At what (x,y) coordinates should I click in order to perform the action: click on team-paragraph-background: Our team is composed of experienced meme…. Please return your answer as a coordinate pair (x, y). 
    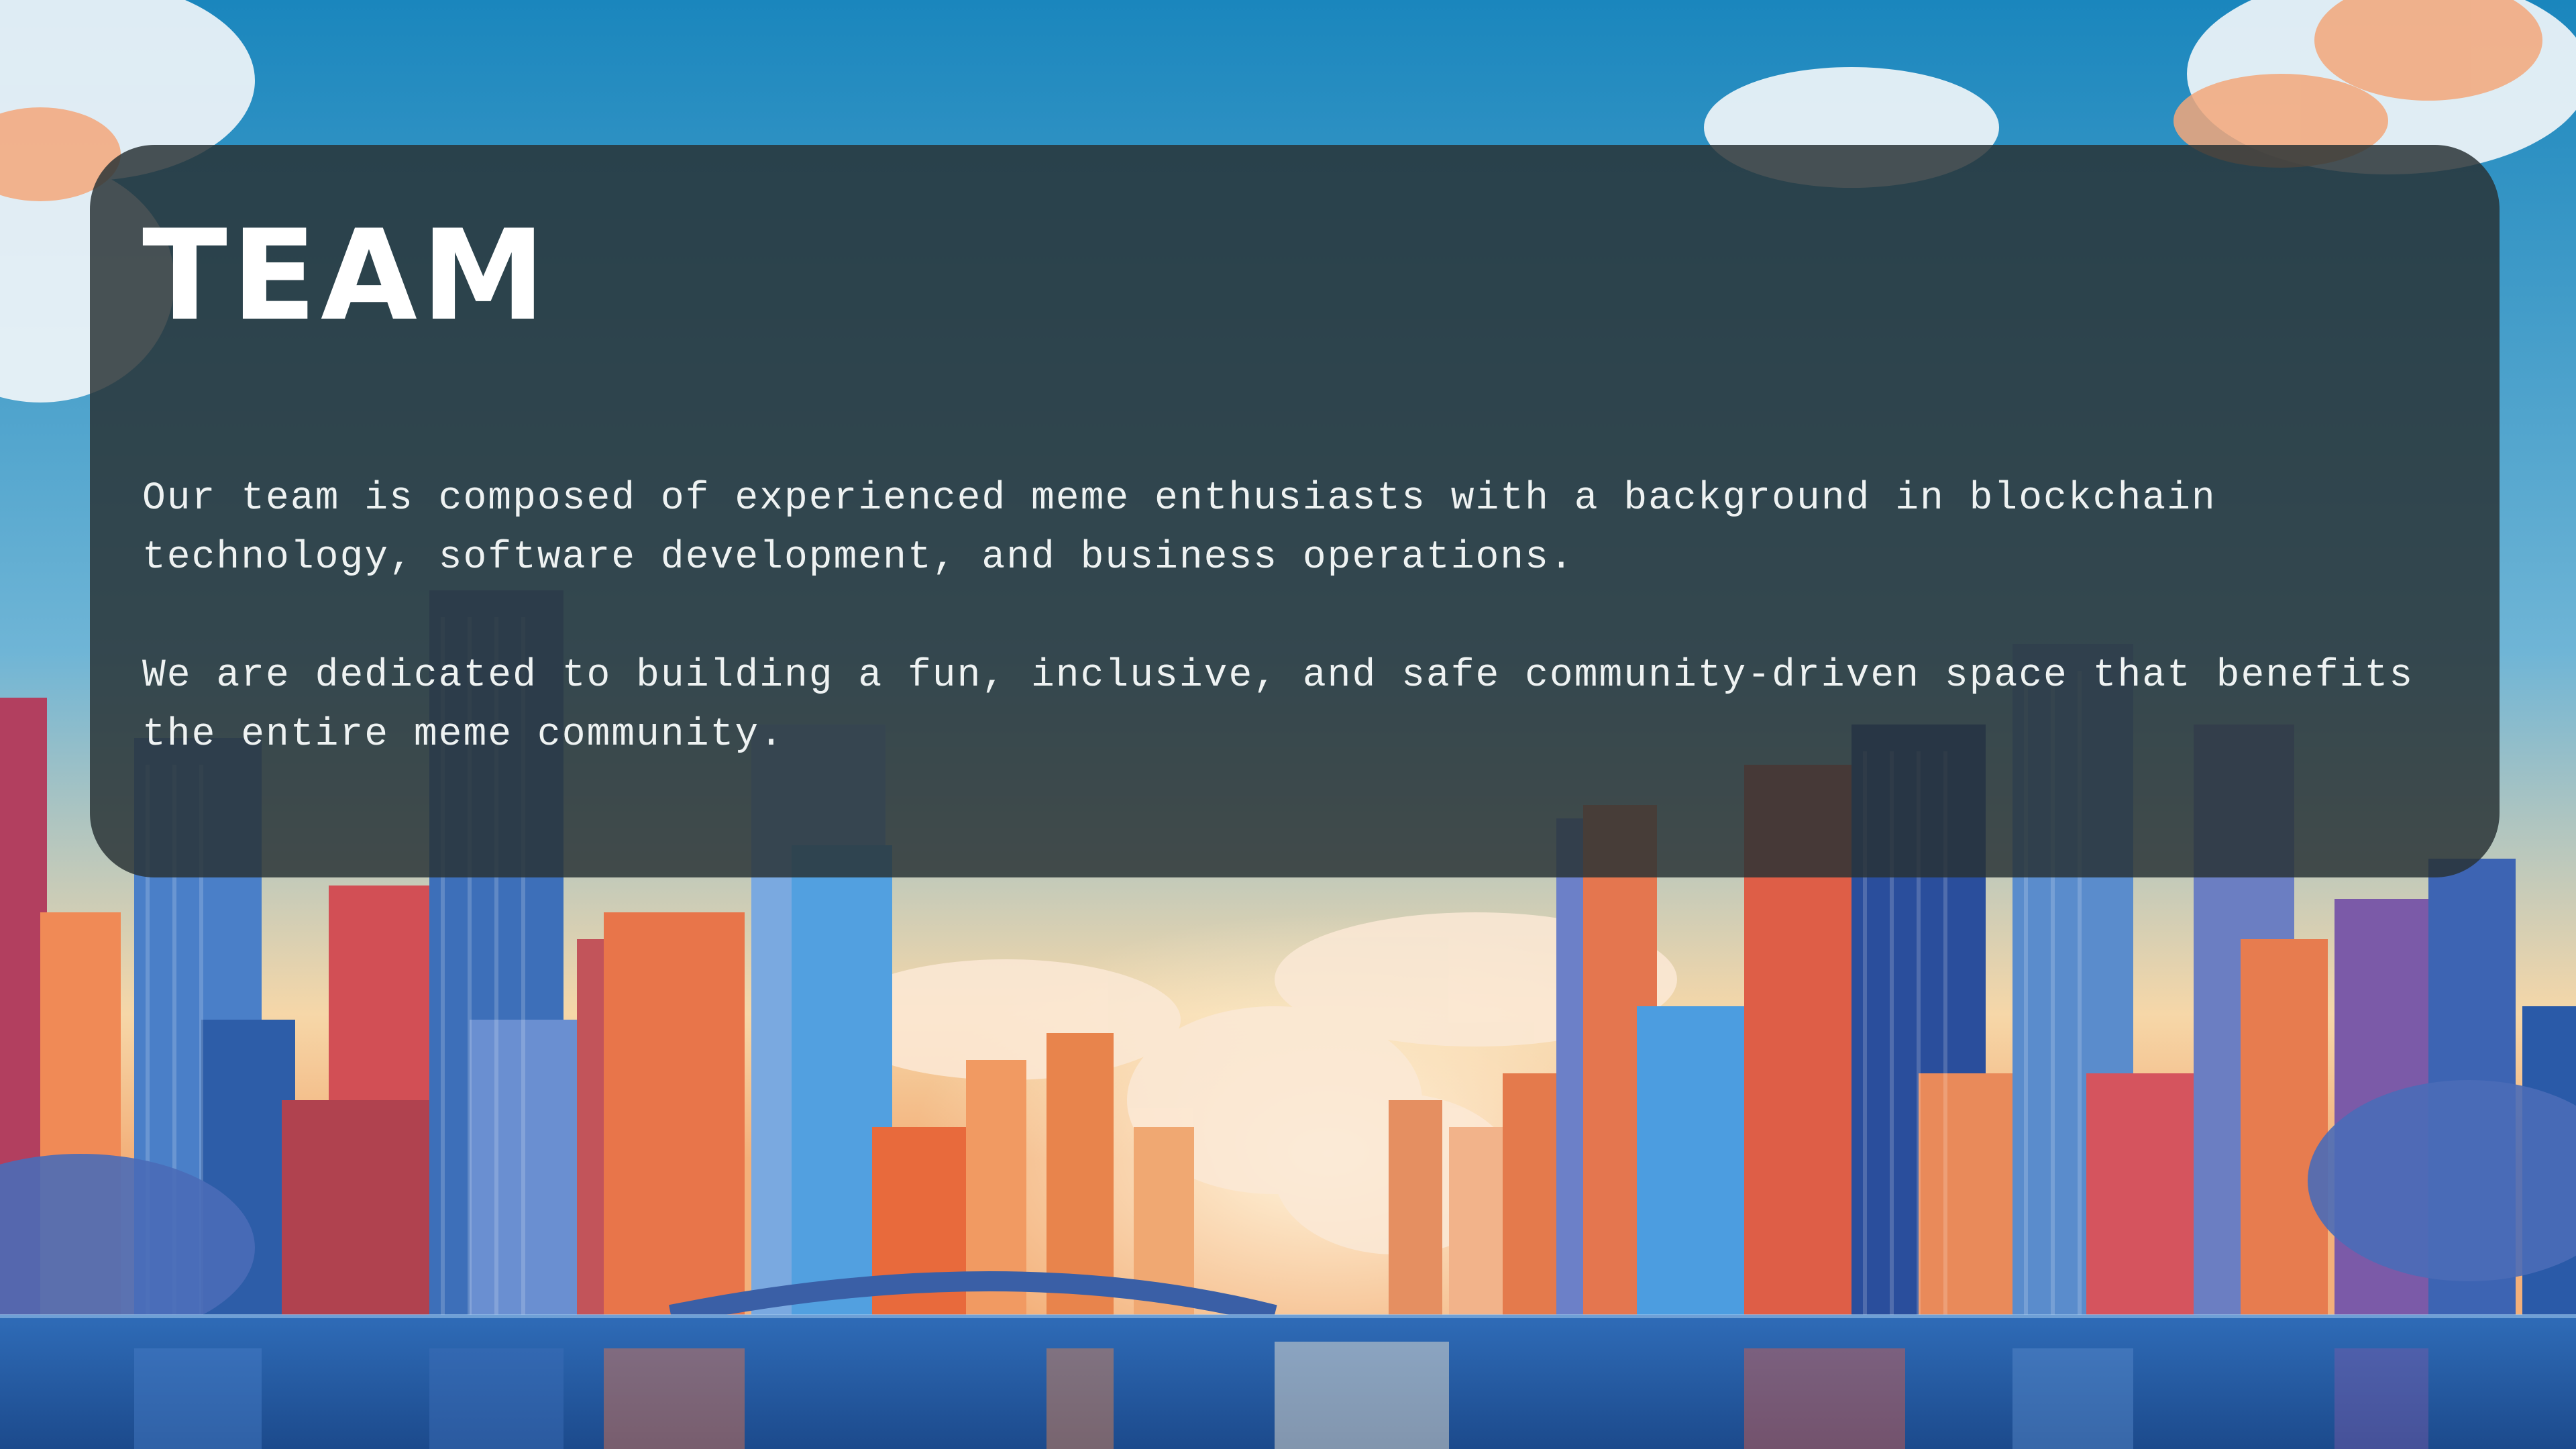
    Looking at the image, I should click on (1179, 528).